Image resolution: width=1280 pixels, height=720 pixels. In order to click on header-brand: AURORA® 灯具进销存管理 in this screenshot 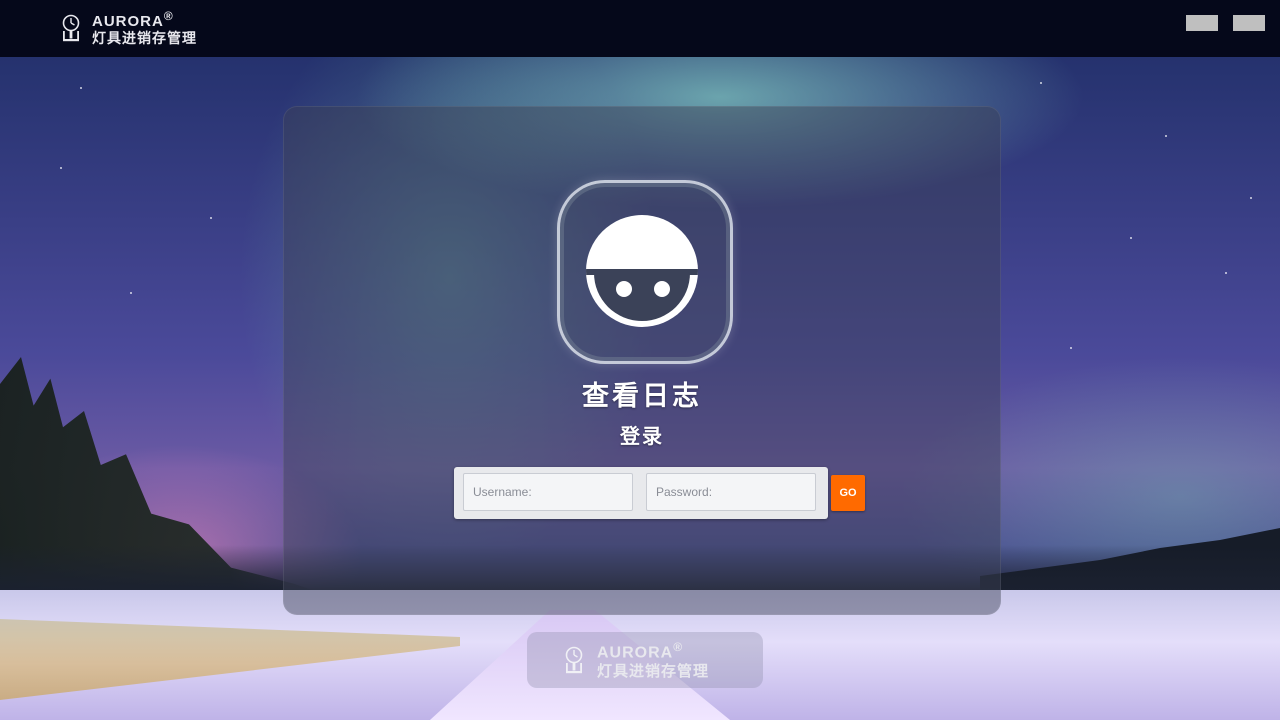, I will do `click(128, 28)`.